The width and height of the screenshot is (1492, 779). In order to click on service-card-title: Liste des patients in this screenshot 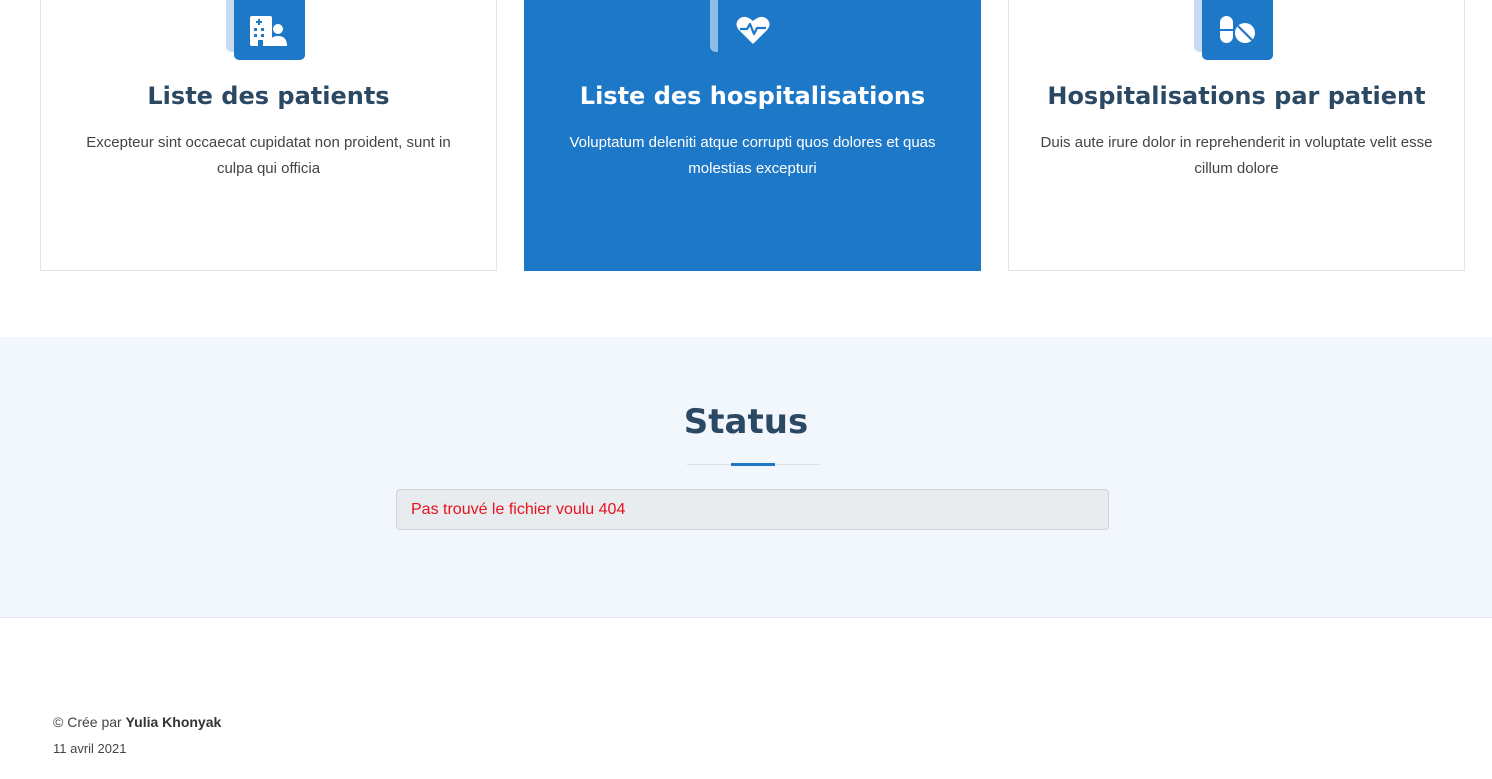, I will do `click(268, 96)`.